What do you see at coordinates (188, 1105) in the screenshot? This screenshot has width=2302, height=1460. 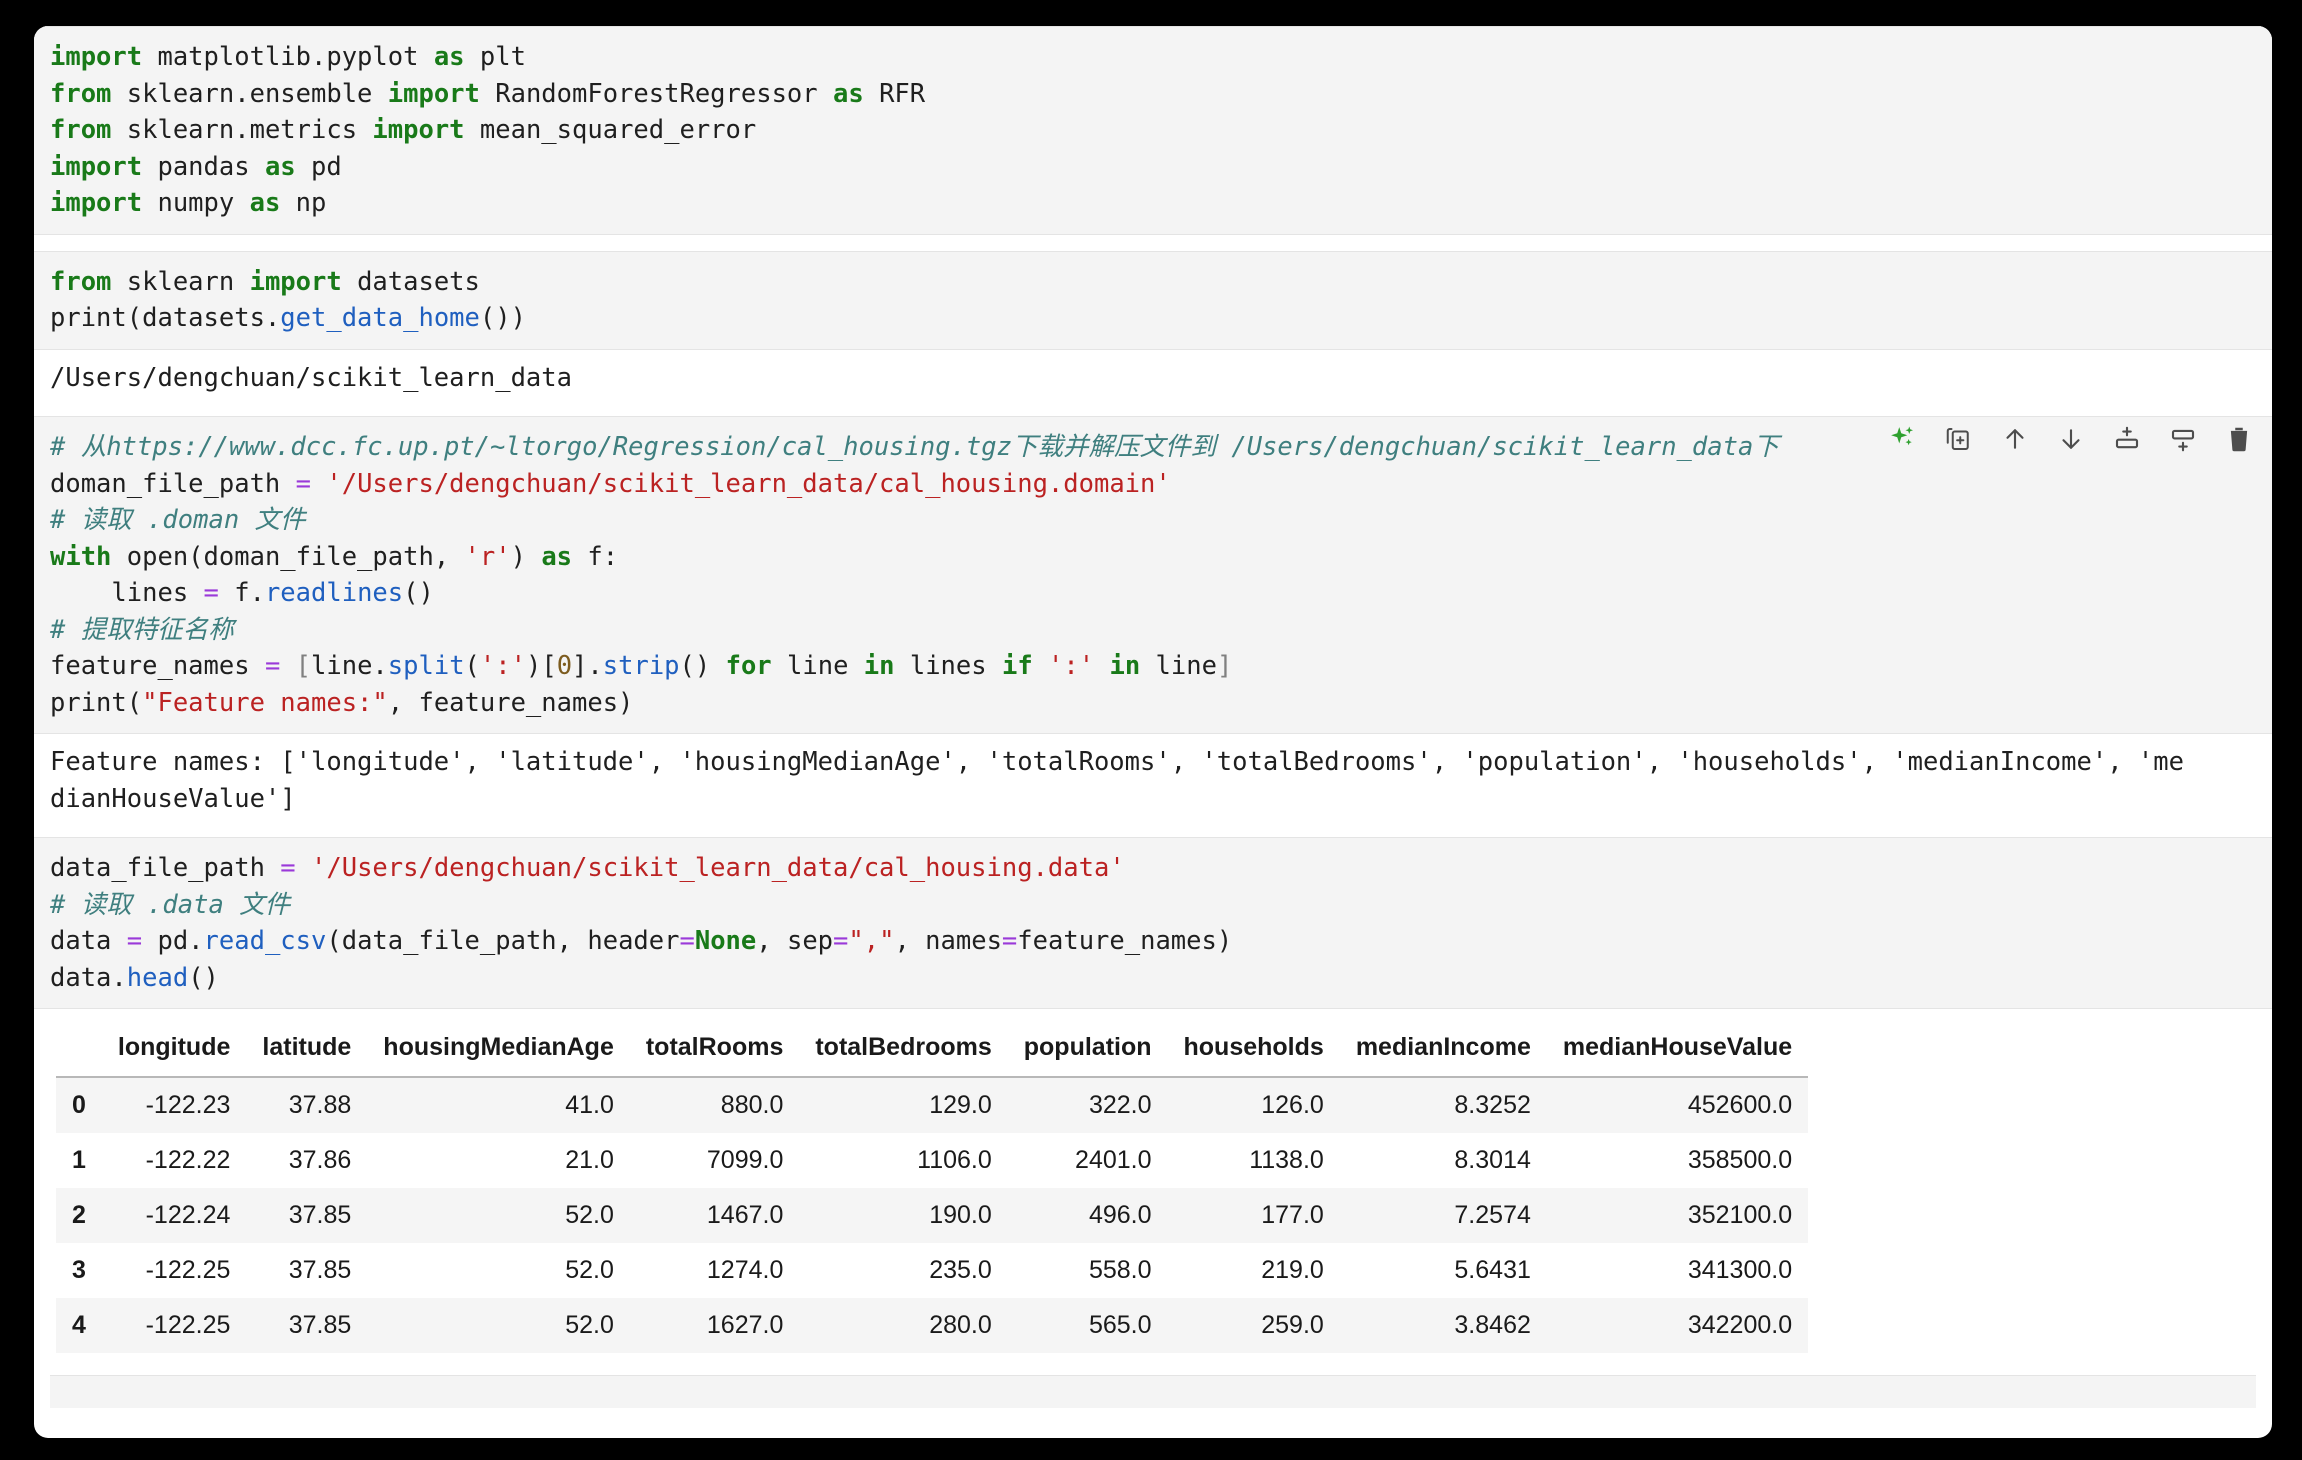 I see `dataframe-cell: -122.23` at bounding box center [188, 1105].